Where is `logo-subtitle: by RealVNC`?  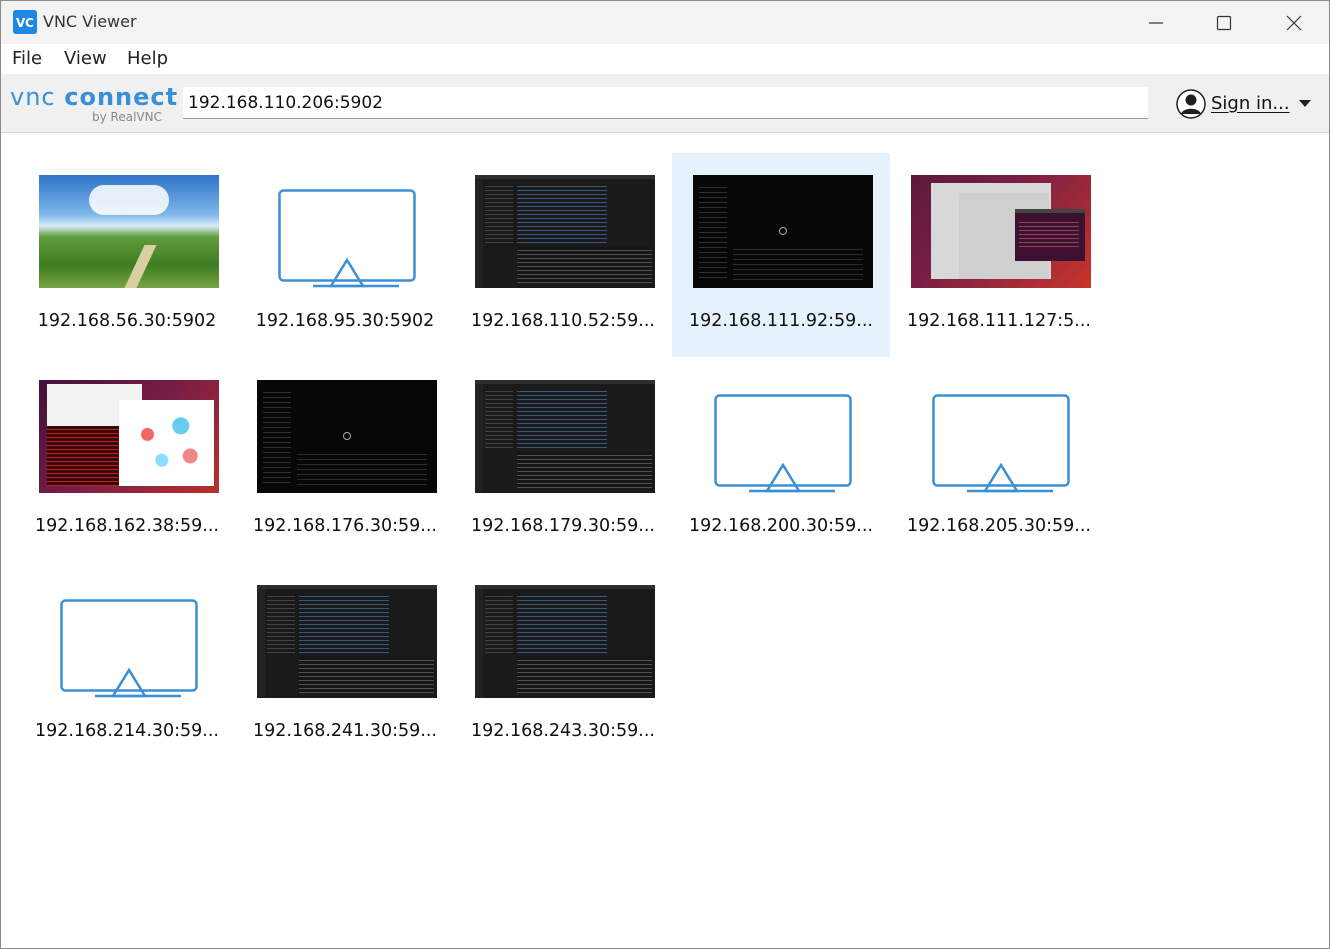 logo-subtitle: by RealVNC is located at coordinates (127, 117).